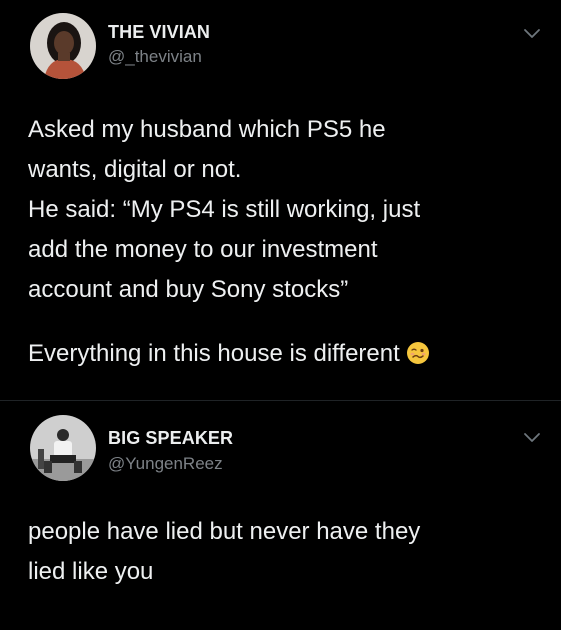 This screenshot has width=561, height=630. What do you see at coordinates (417, 353) in the screenshot?
I see `woozy-face-emoji-icon` at bounding box center [417, 353].